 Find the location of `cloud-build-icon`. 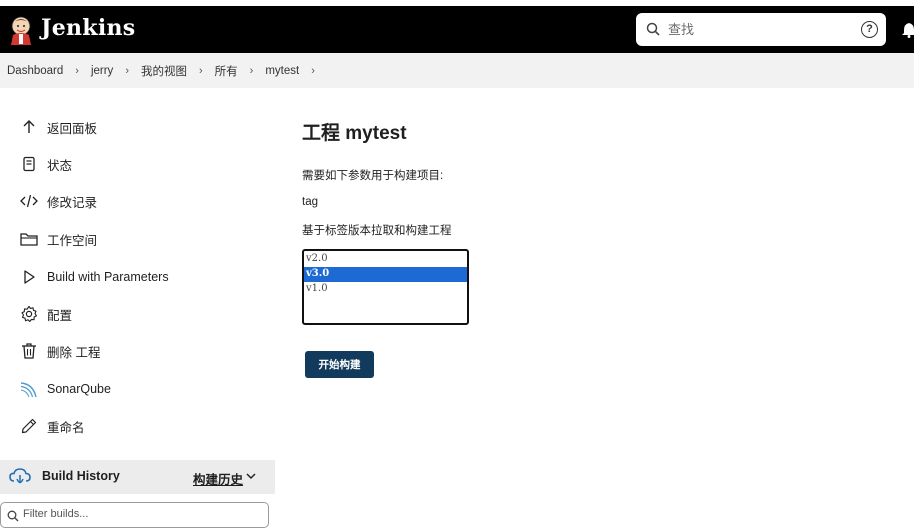

cloud-build-icon is located at coordinates (20, 476).